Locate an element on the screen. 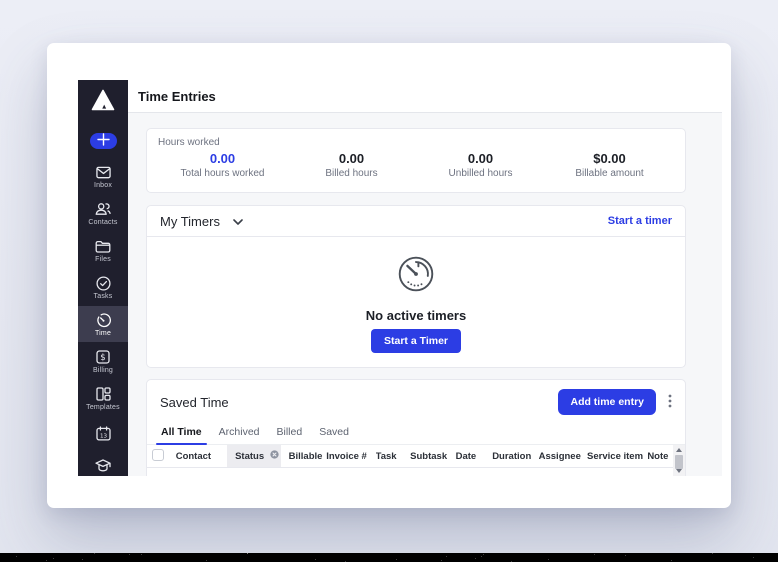  stat-label: Total hours worked is located at coordinates (222, 173).